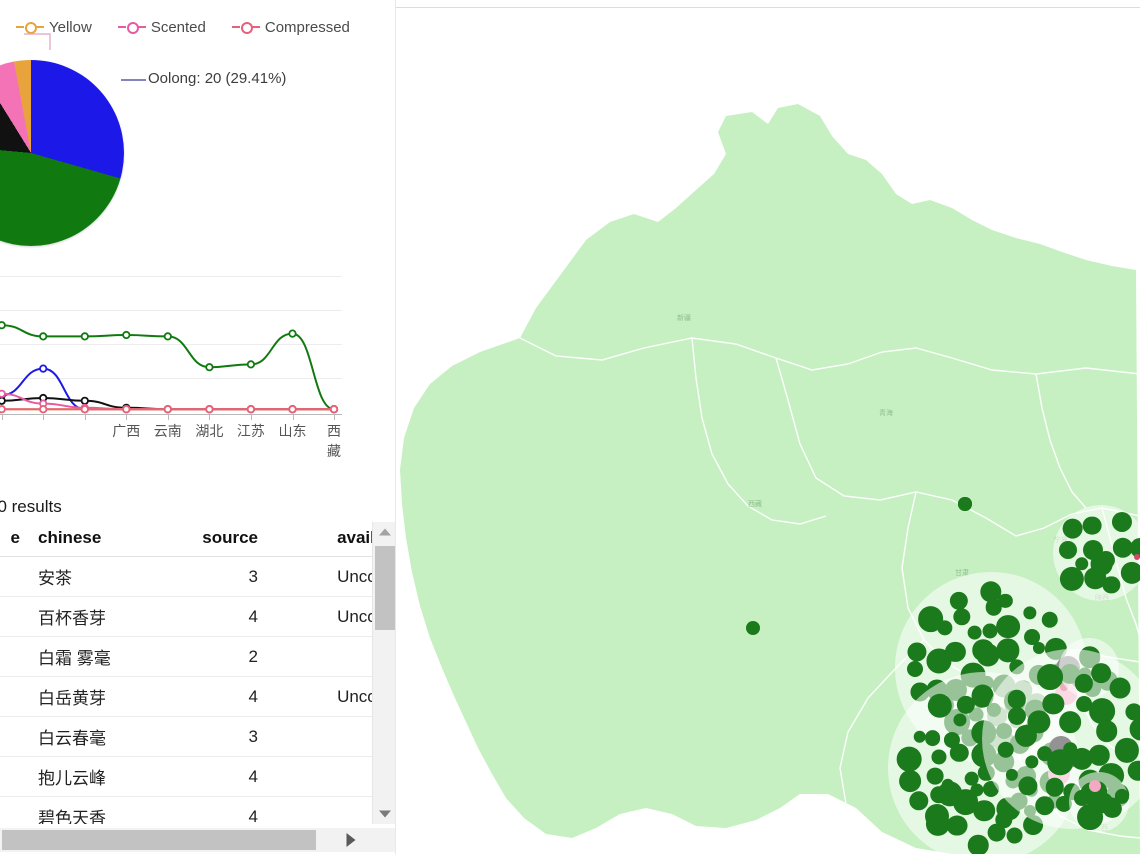 This screenshot has height=854, width=1140. What do you see at coordinates (886, 413) in the screenshot?
I see `province-label-青海: 青海` at bounding box center [886, 413].